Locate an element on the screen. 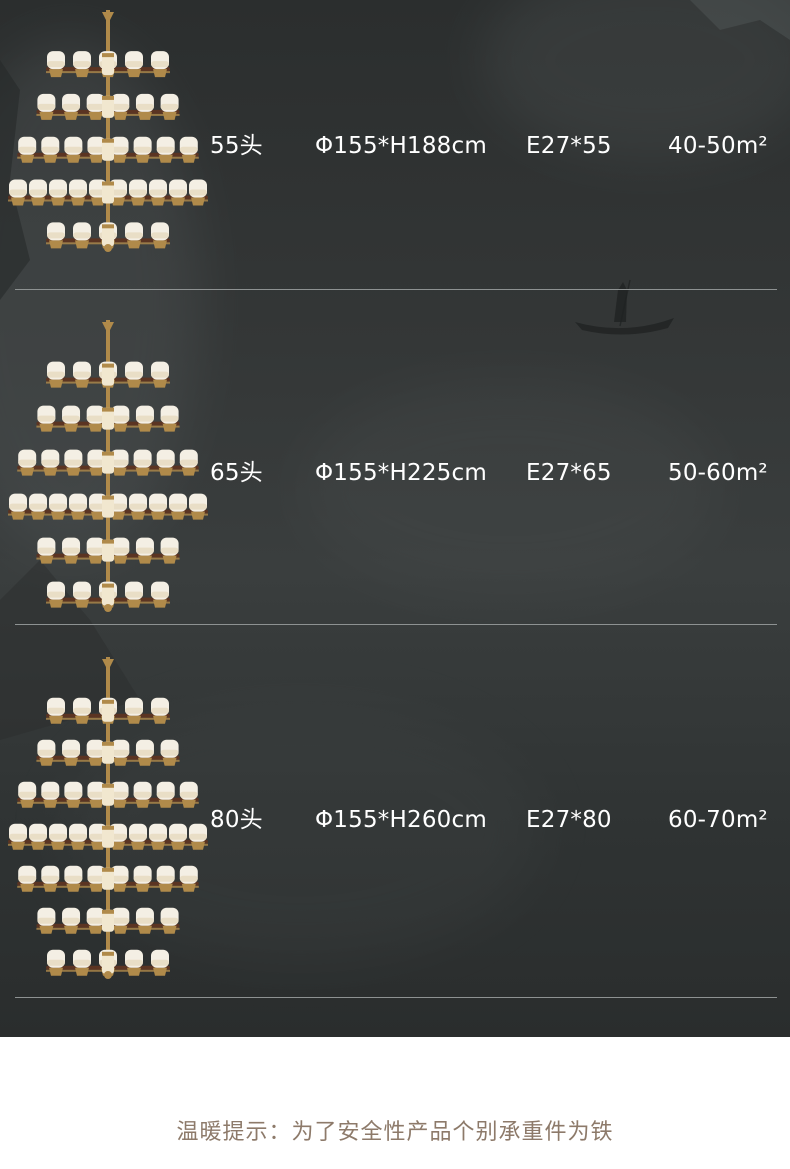  room-area: 40-50m² is located at coordinates (718, 146).